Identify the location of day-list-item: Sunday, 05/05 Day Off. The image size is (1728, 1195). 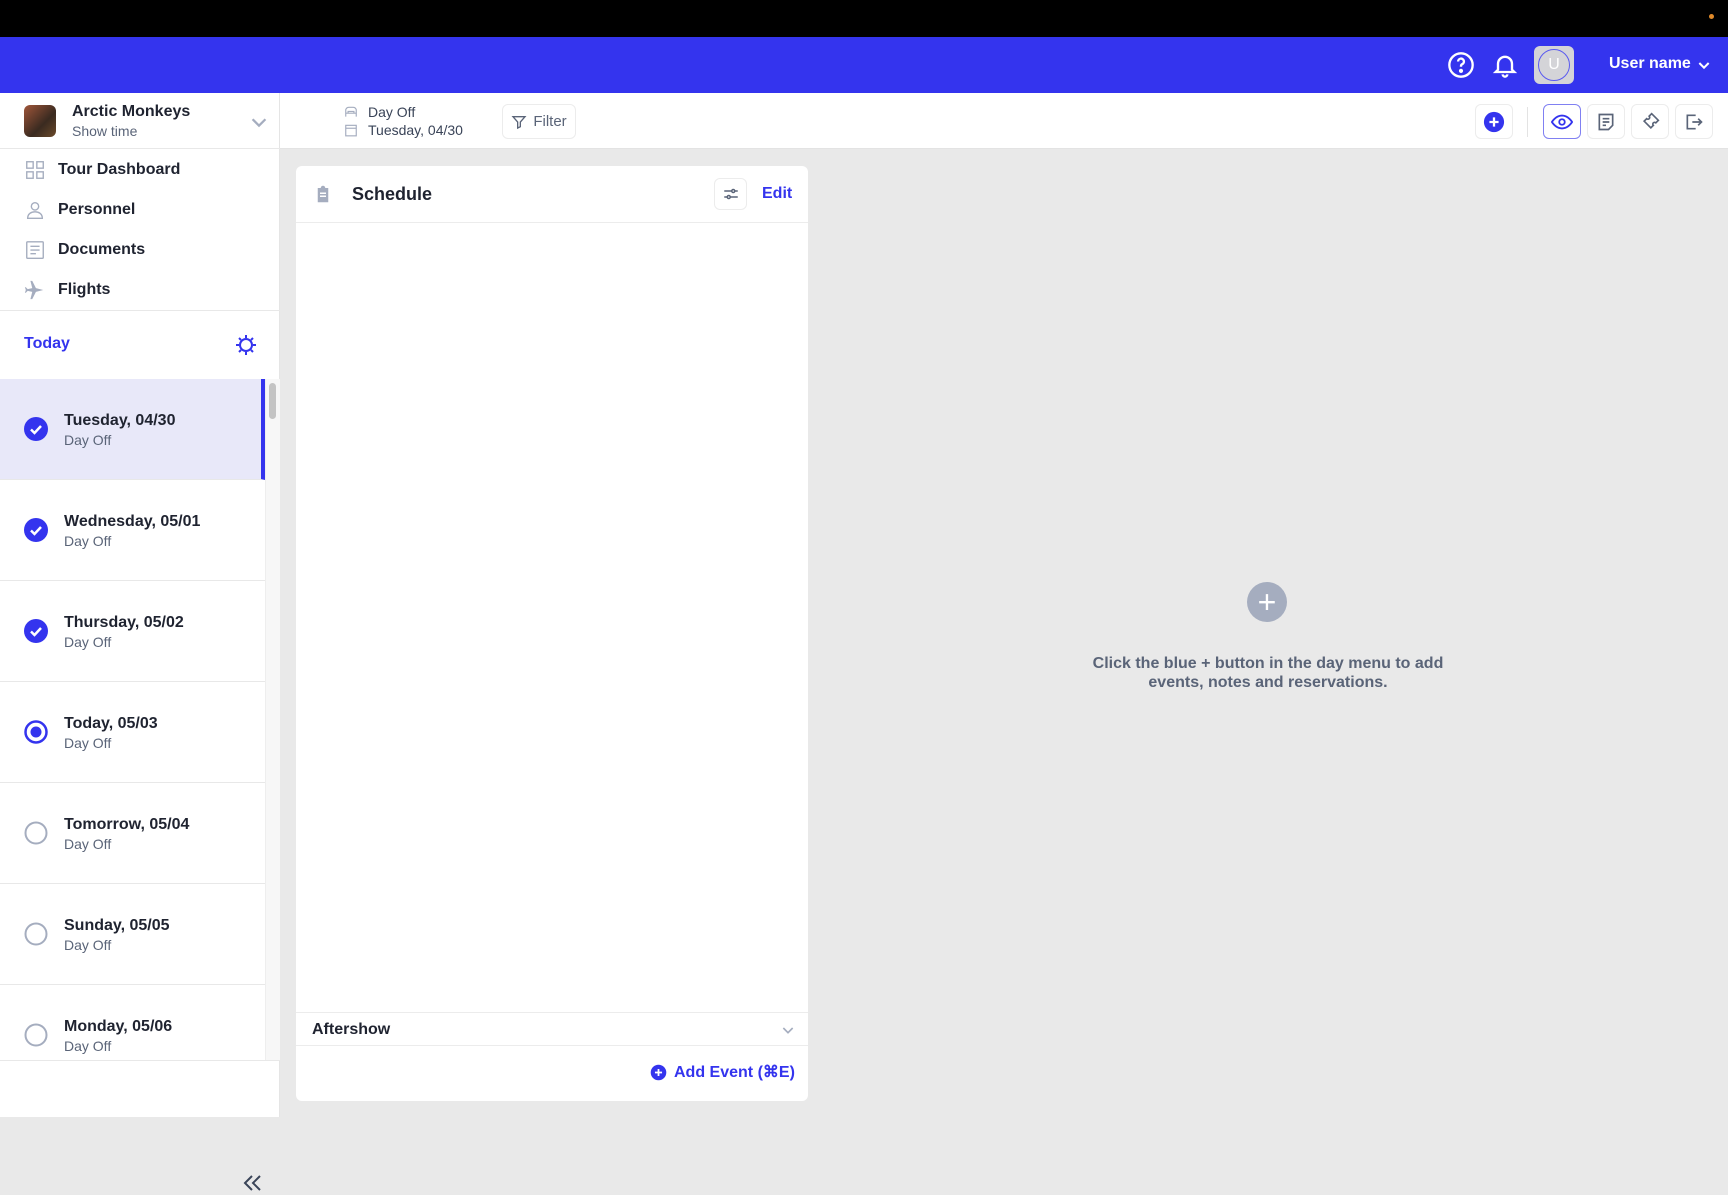
(132, 934).